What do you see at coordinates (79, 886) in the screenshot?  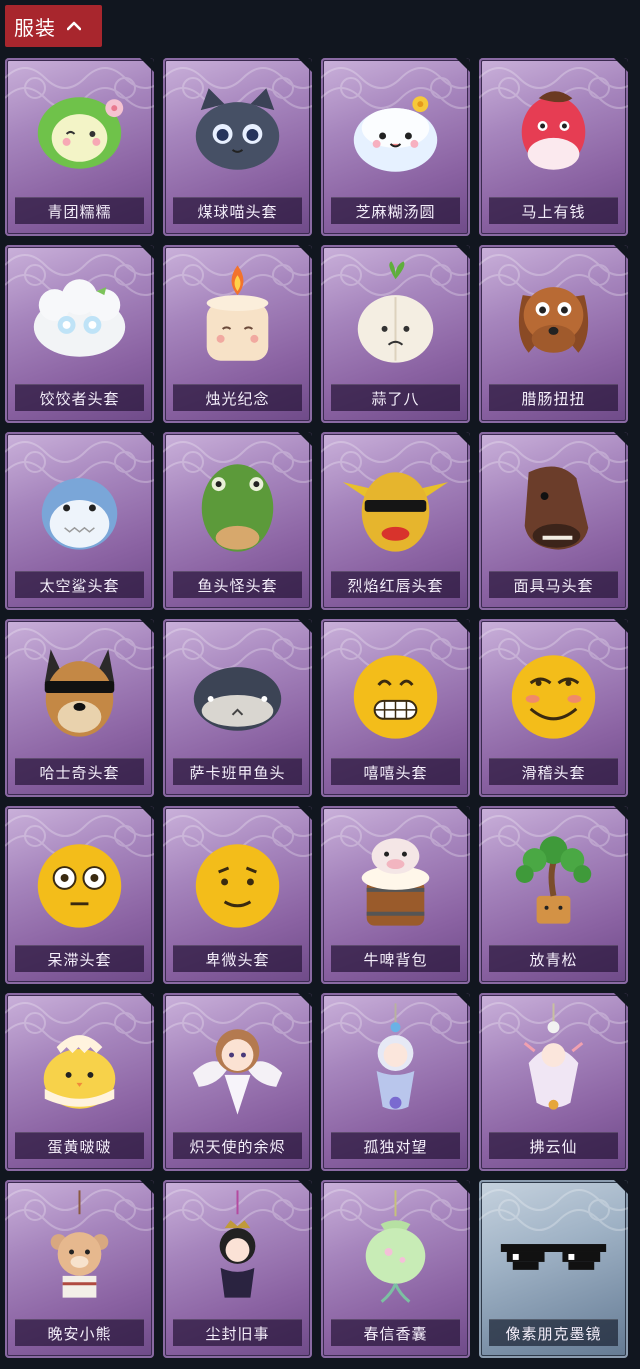 I see `dazed-emoji-icon` at bounding box center [79, 886].